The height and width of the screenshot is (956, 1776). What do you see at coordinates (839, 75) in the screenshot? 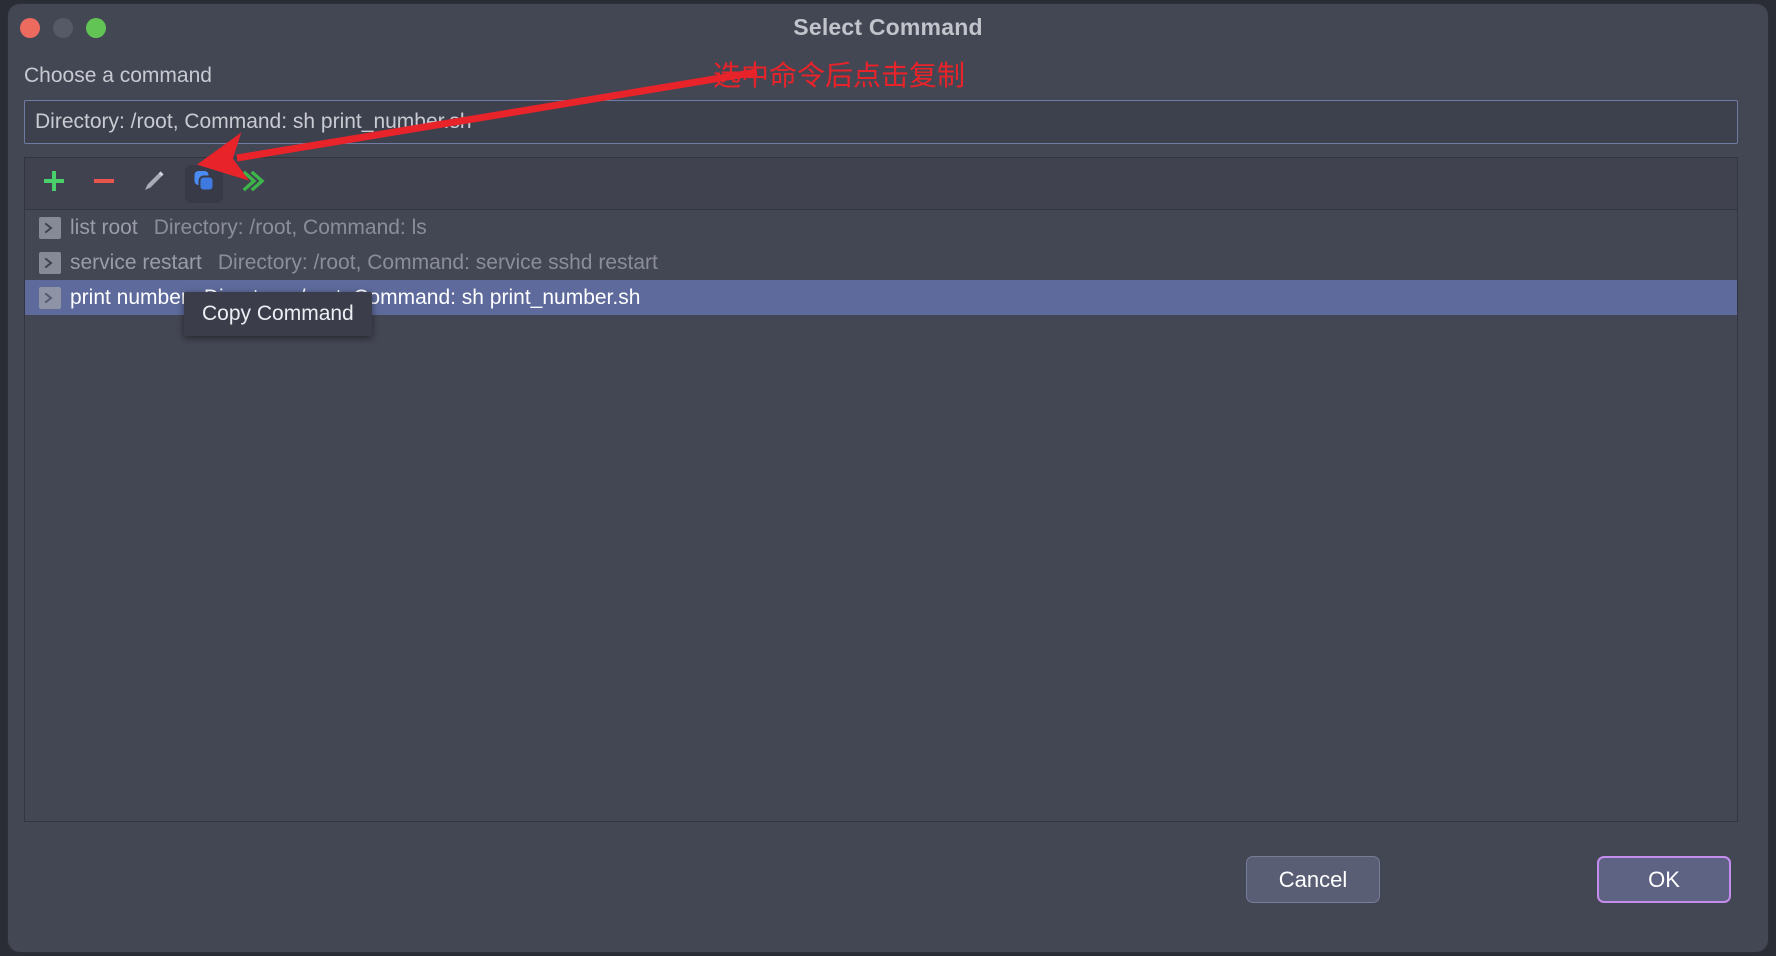
I see `annotation-text: 选中命令后点击复制` at bounding box center [839, 75].